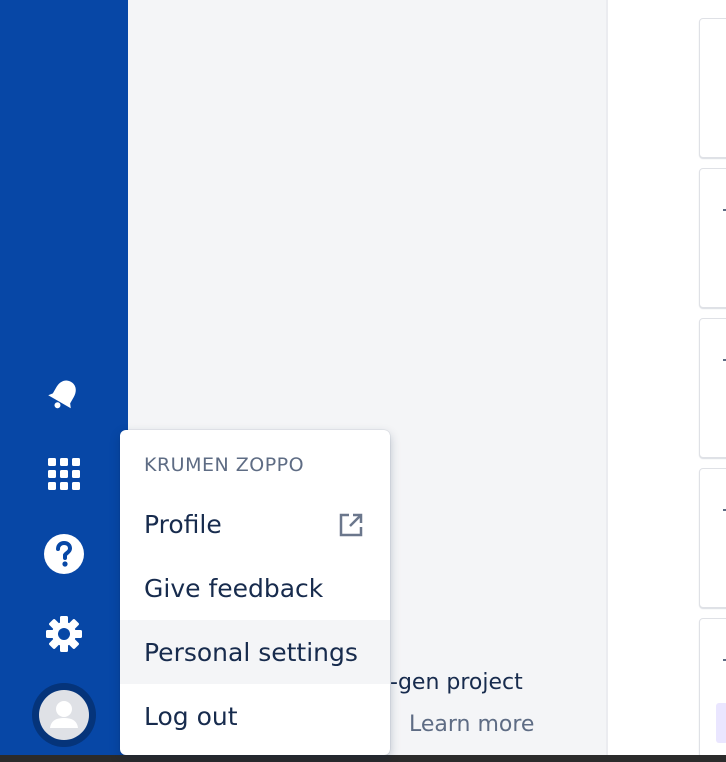 The width and height of the screenshot is (726, 762). What do you see at coordinates (351, 528) in the screenshot?
I see `external-link-icon` at bounding box center [351, 528].